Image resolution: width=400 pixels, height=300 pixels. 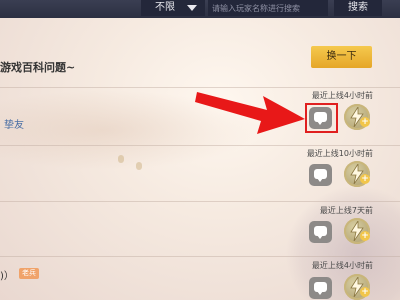 I want to click on filter-dropdown: 不限, so click(x=173, y=8).